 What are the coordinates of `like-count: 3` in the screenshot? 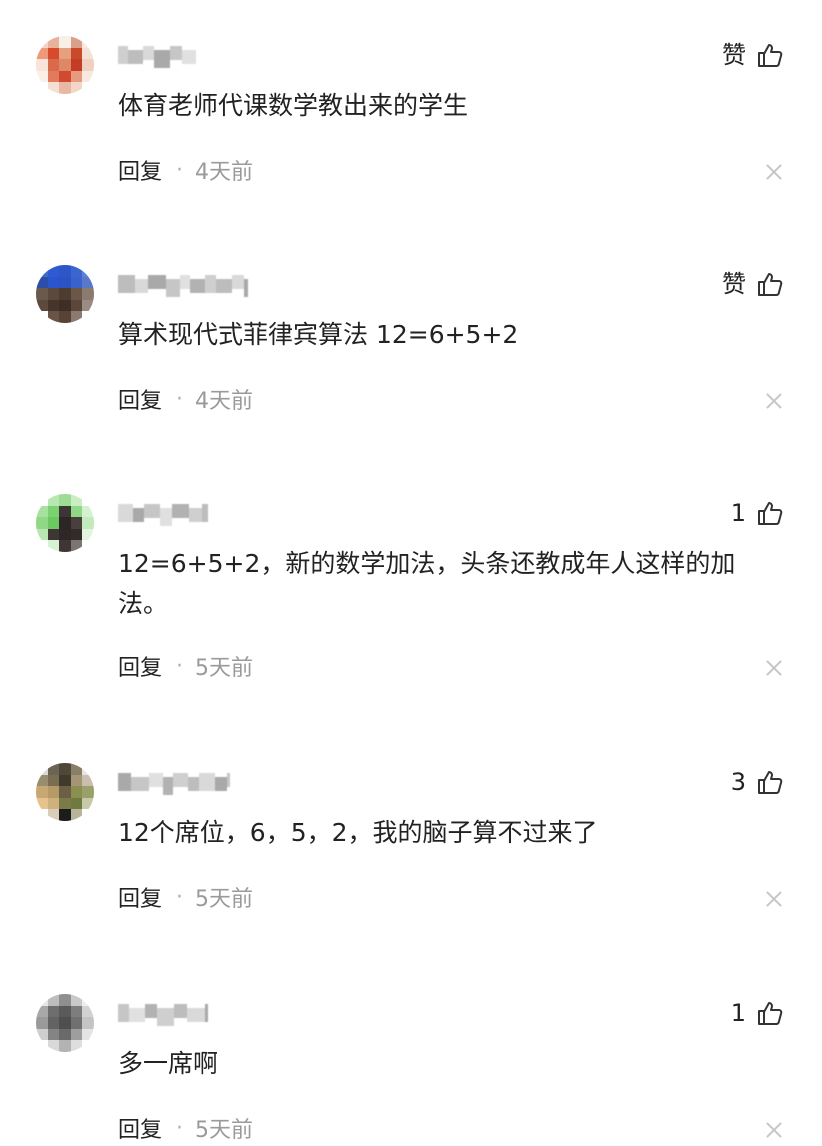 It's located at (738, 782).